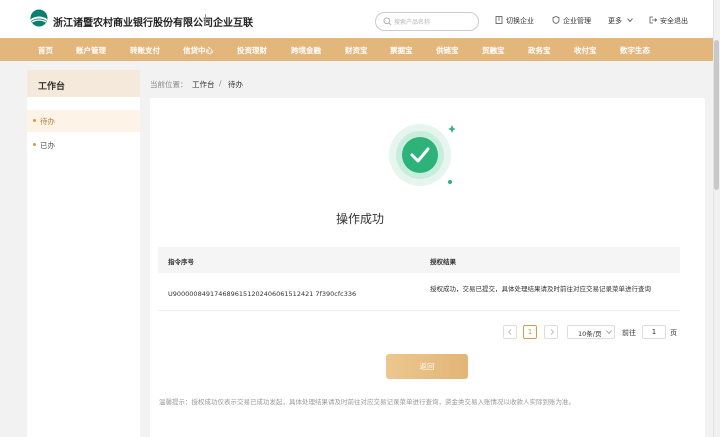 Image resolution: width=720 pixels, height=437 pixels. I want to click on page-number-current: 1, so click(530, 332).